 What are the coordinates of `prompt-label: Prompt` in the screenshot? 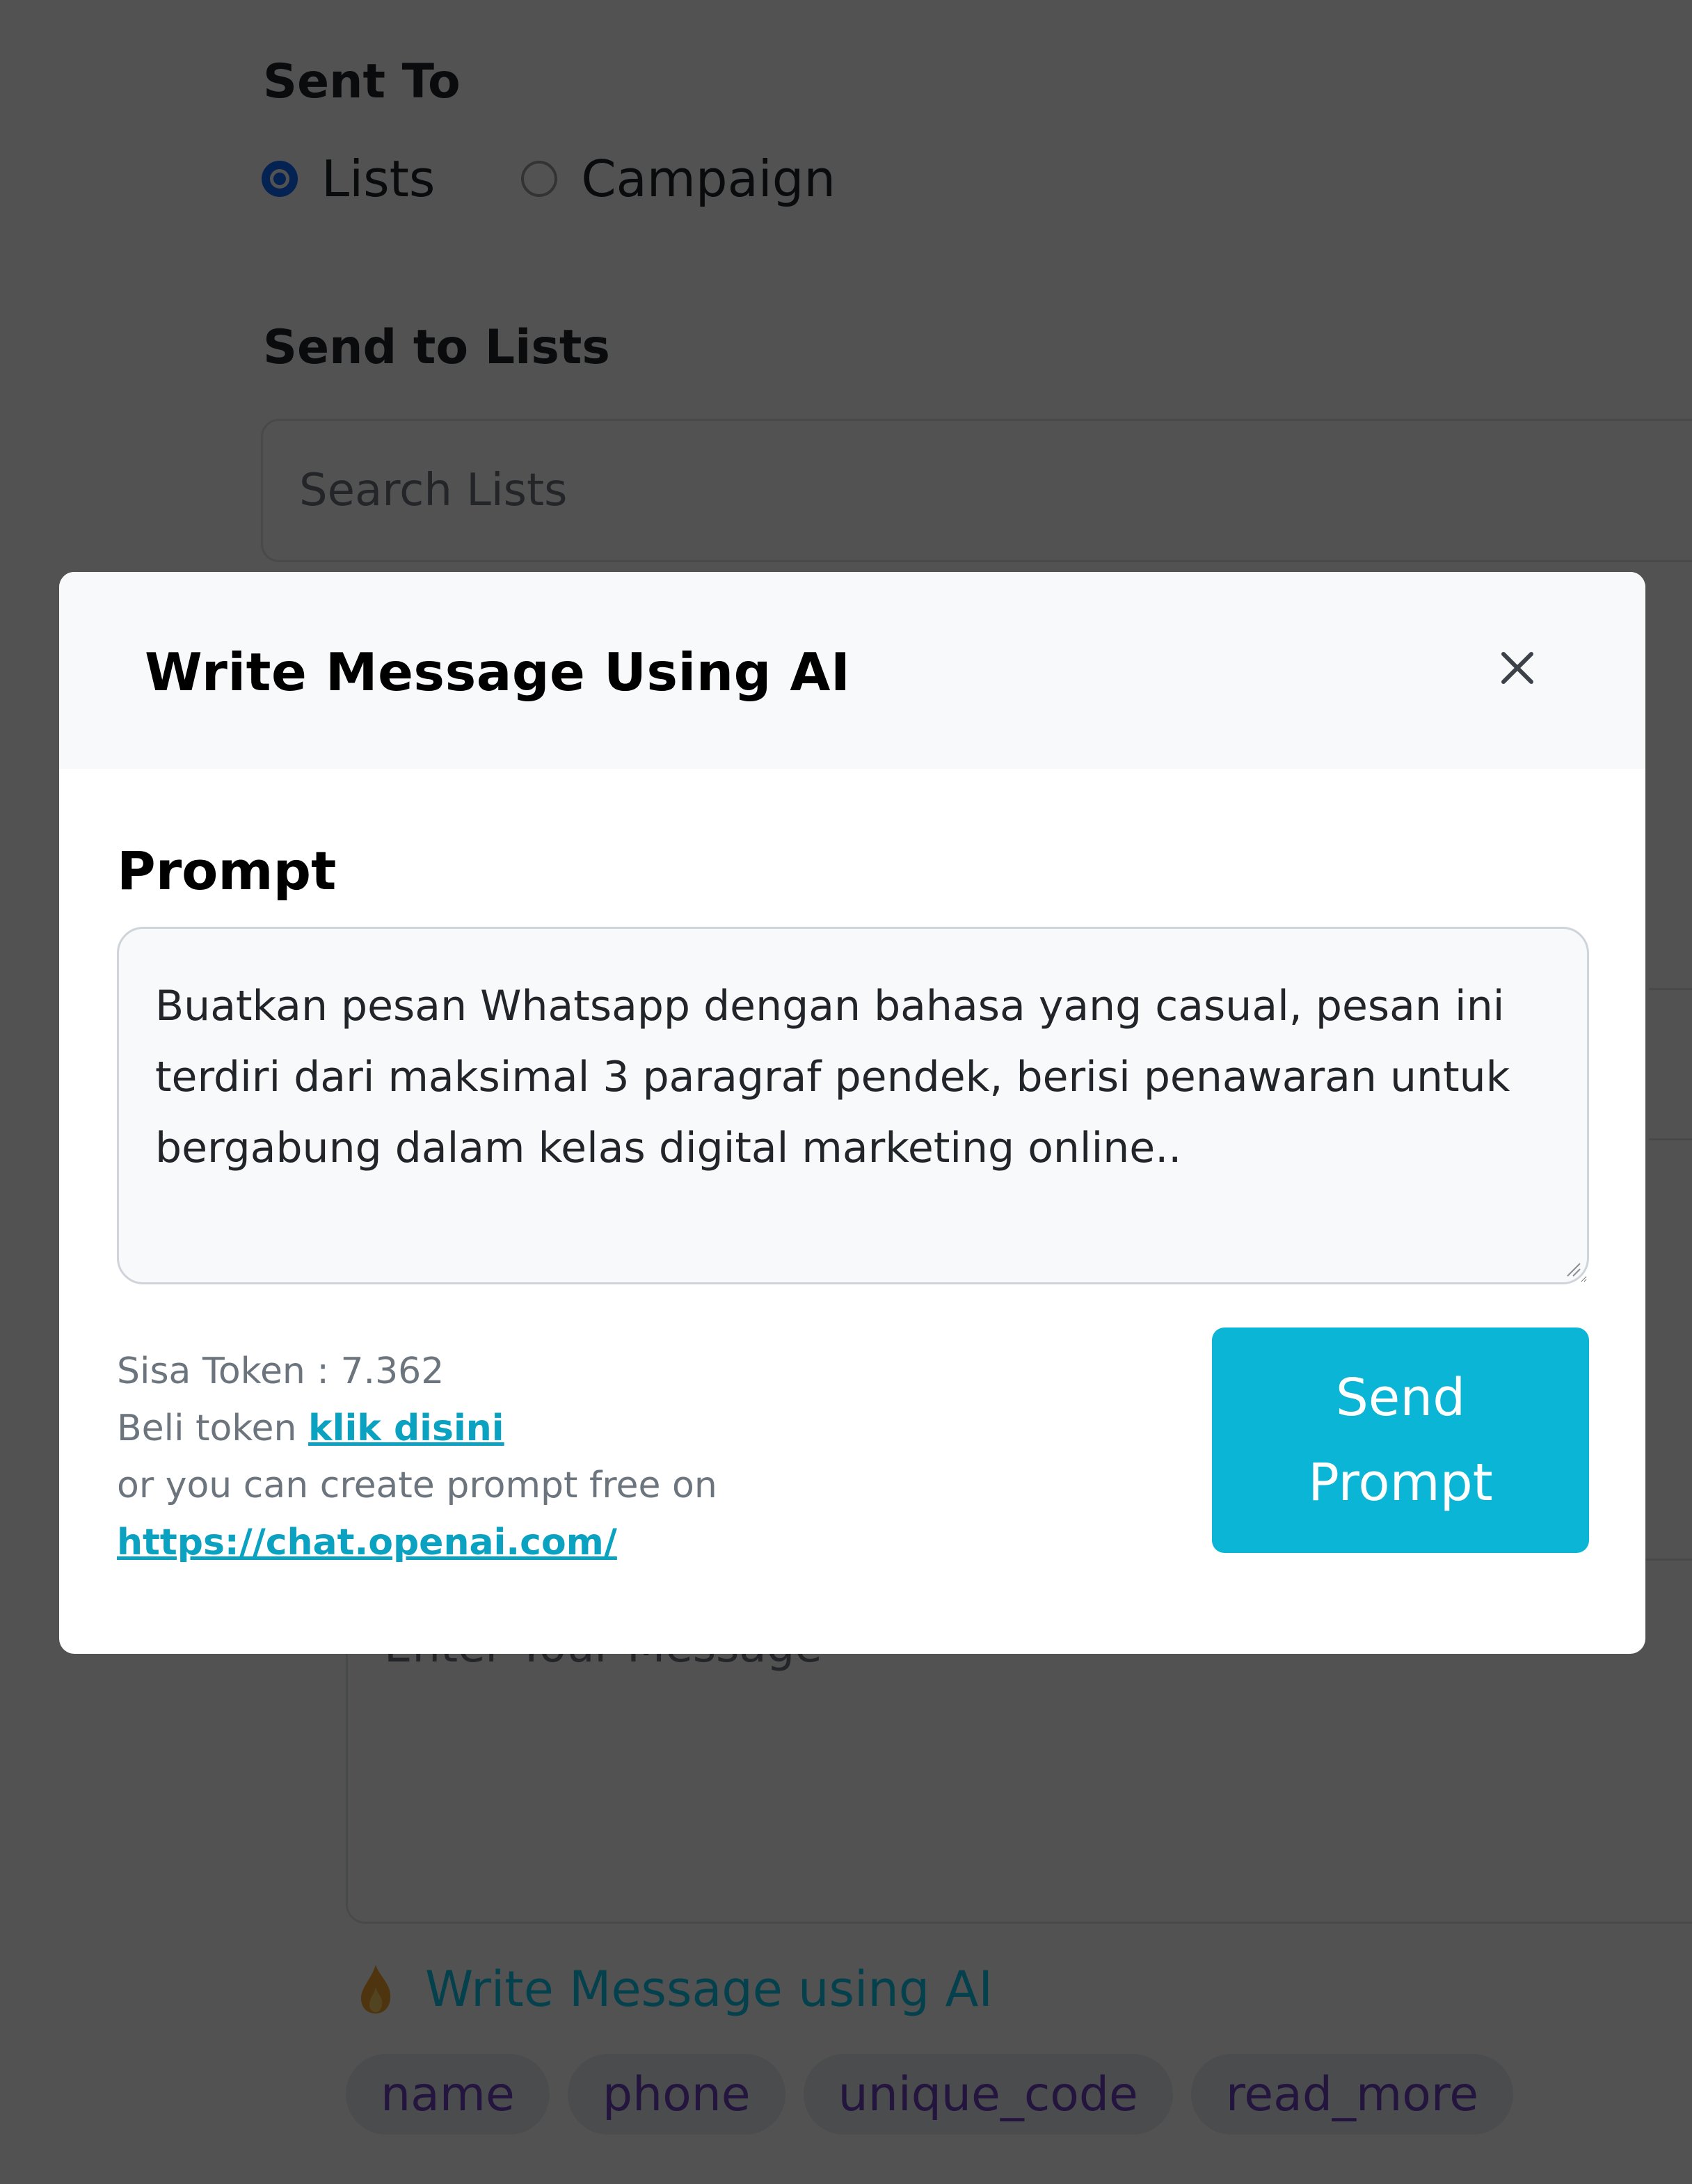 It's located at (227, 871).